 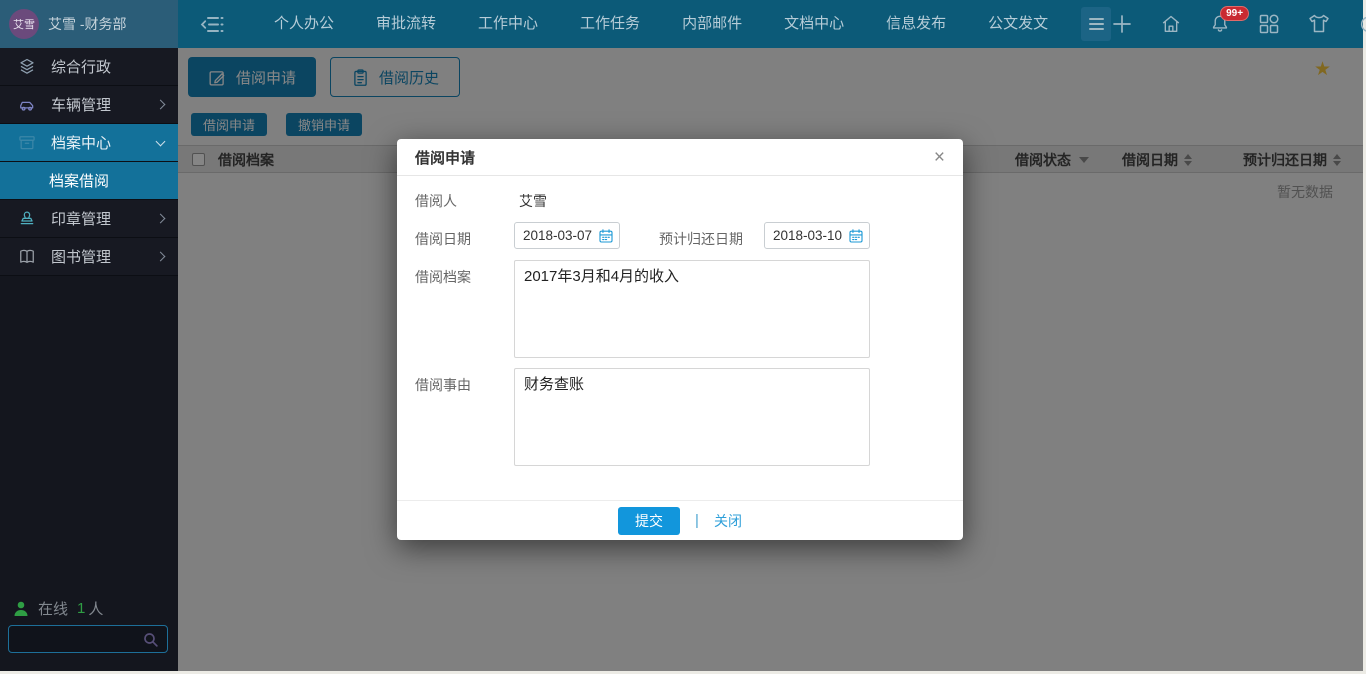 I want to click on archive-label: 借阅档案, so click(x=443, y=277).